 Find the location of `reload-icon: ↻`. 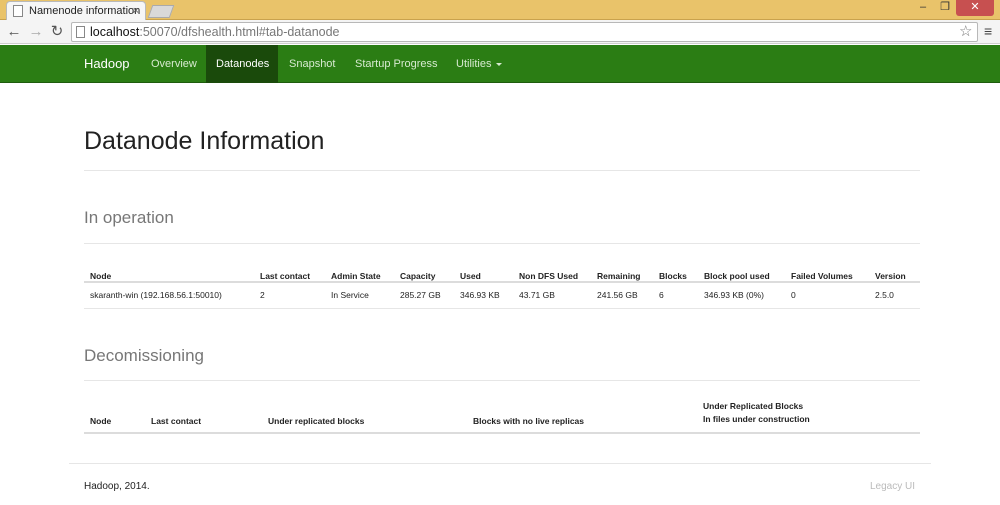

reload-icon: ↻ is located at coordinates (57, 32).